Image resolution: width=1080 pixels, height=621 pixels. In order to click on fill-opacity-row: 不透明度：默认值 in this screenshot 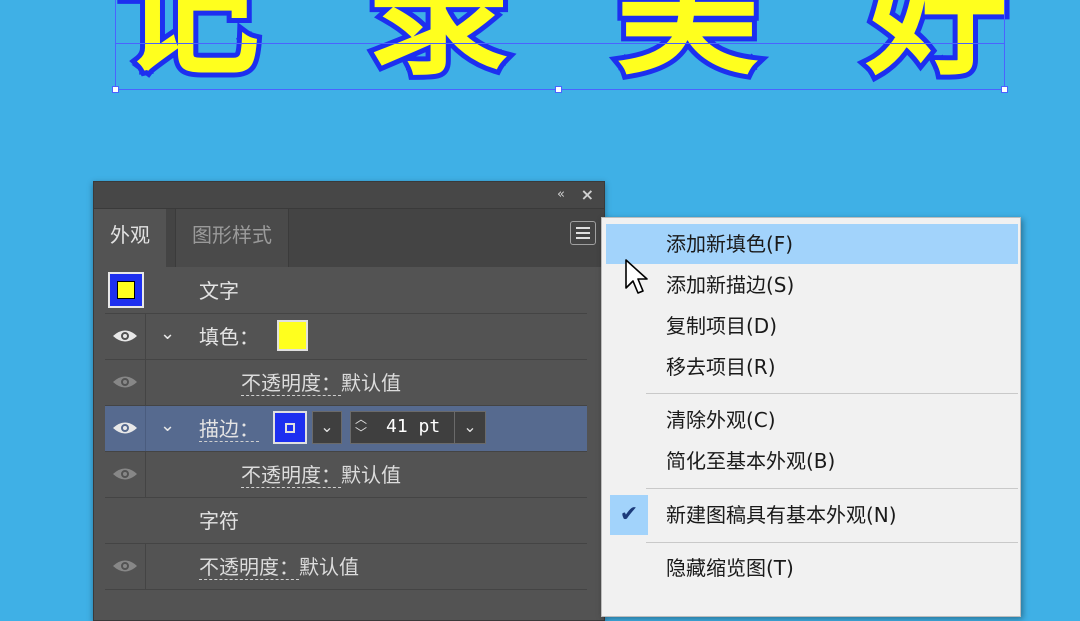, I will do `click(346, 383)`.